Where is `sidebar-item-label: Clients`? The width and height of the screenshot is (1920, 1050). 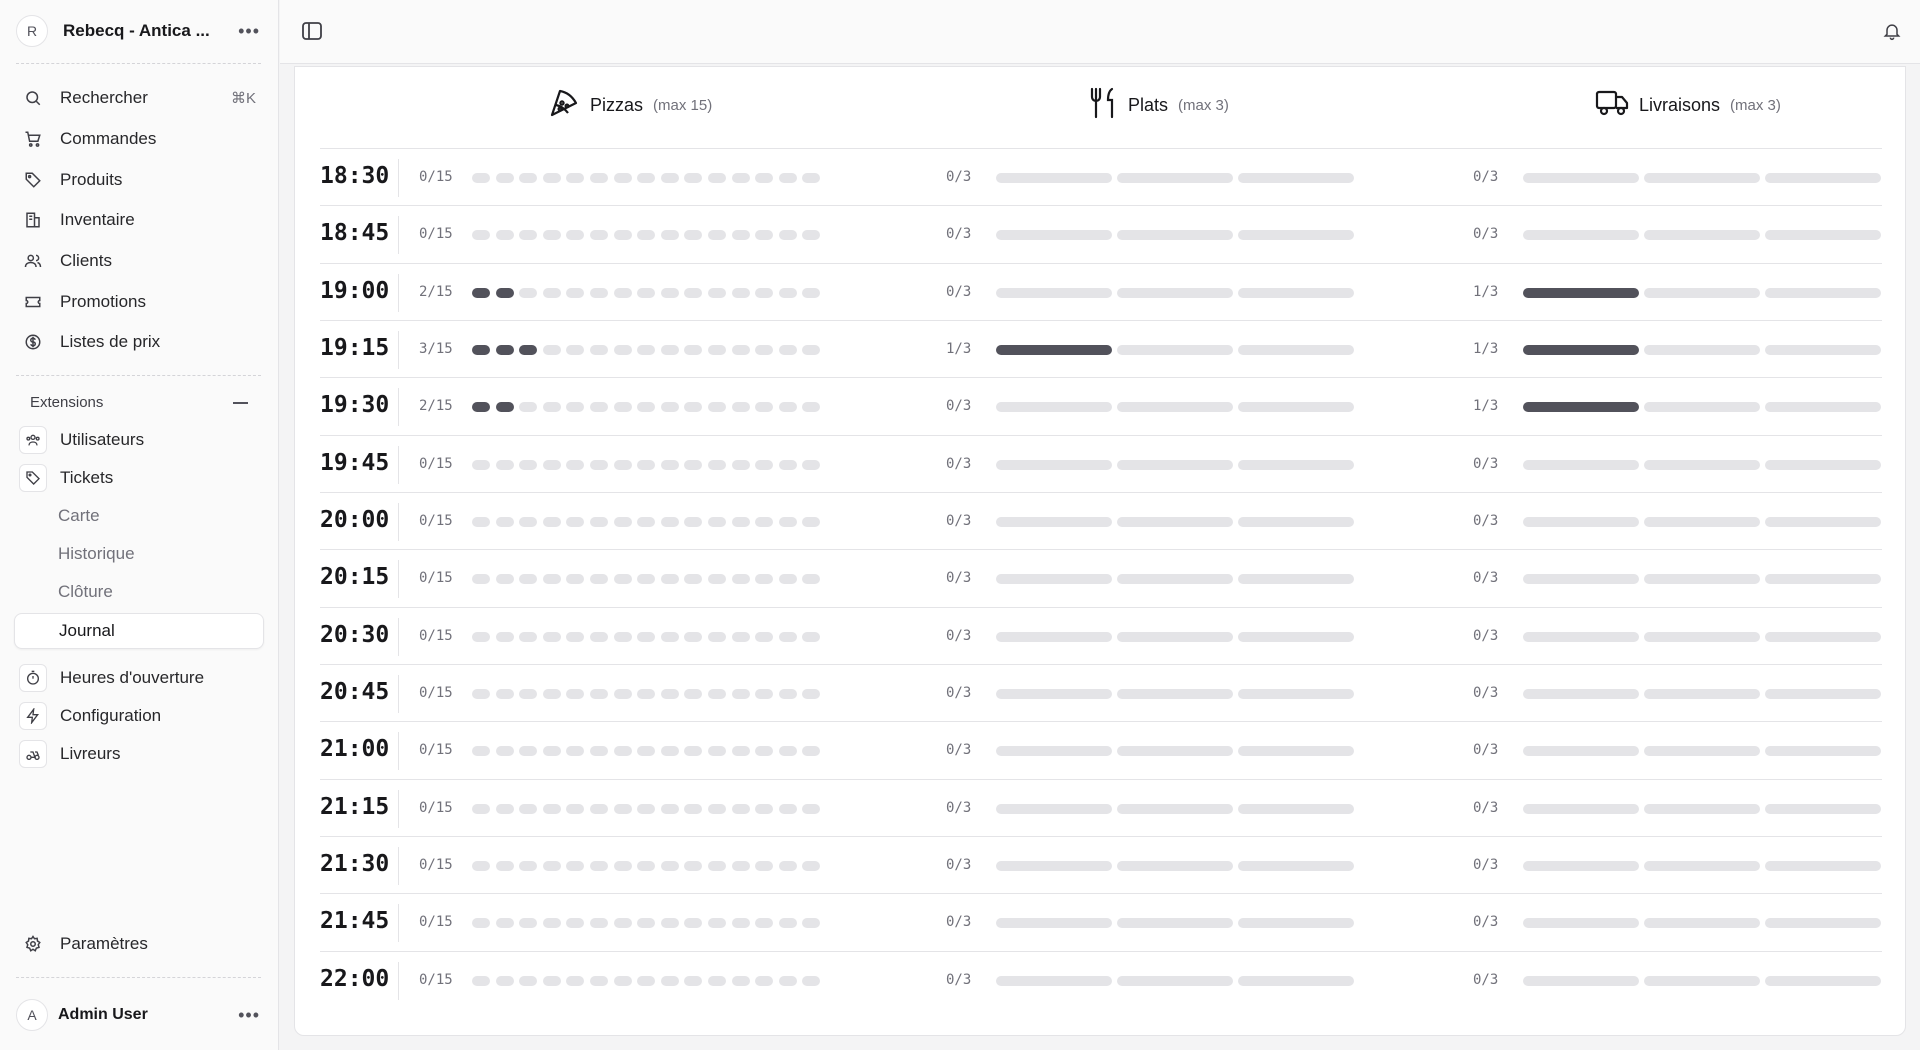 sidebar-item-label: Clients is located at coordinates (86, 260).